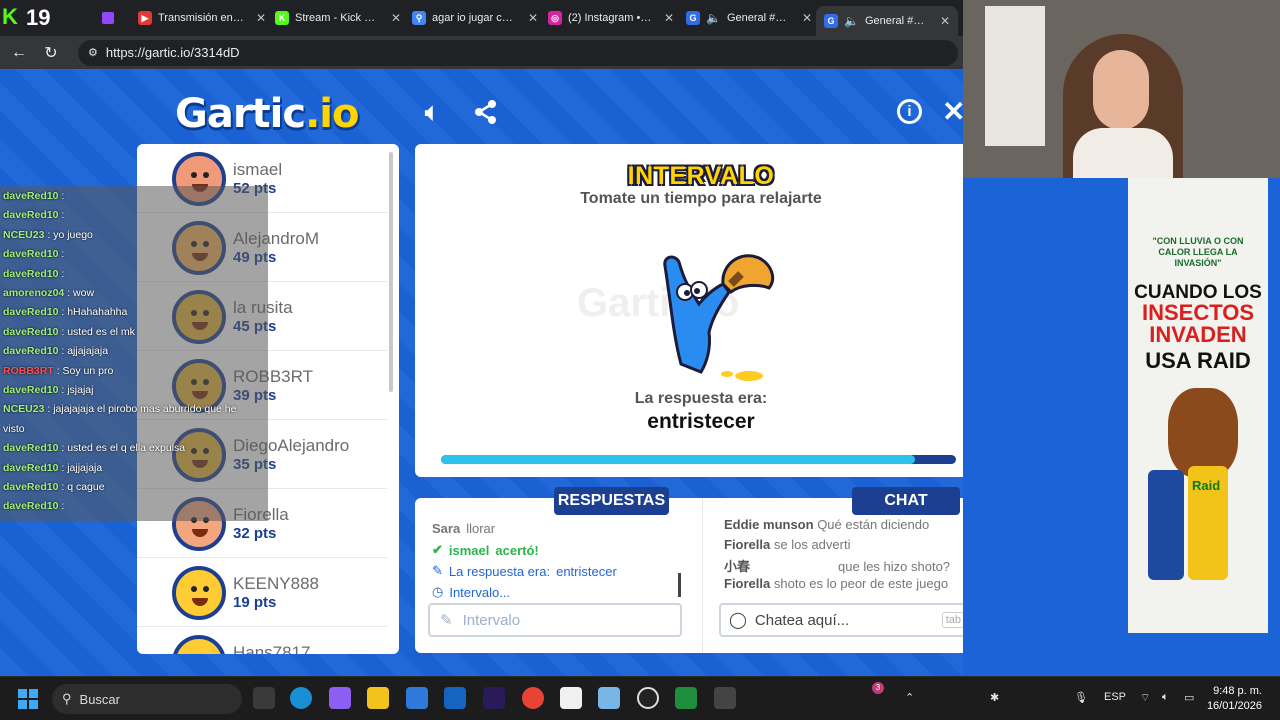 The height and width of the screenshot is (720, 1280). I want to click on app-icon, so click(725, 698).